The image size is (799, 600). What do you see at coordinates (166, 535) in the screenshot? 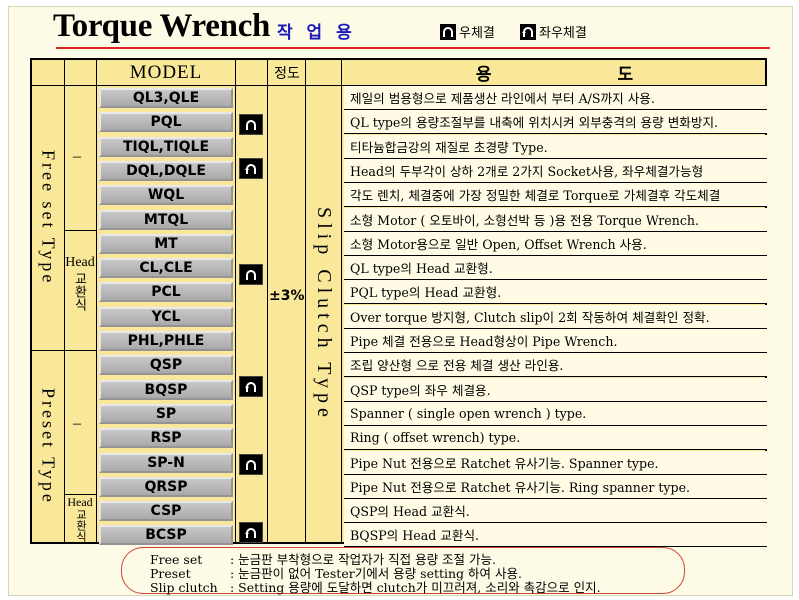
I see `model-button: BCSP` at bounding box center [166, 535].